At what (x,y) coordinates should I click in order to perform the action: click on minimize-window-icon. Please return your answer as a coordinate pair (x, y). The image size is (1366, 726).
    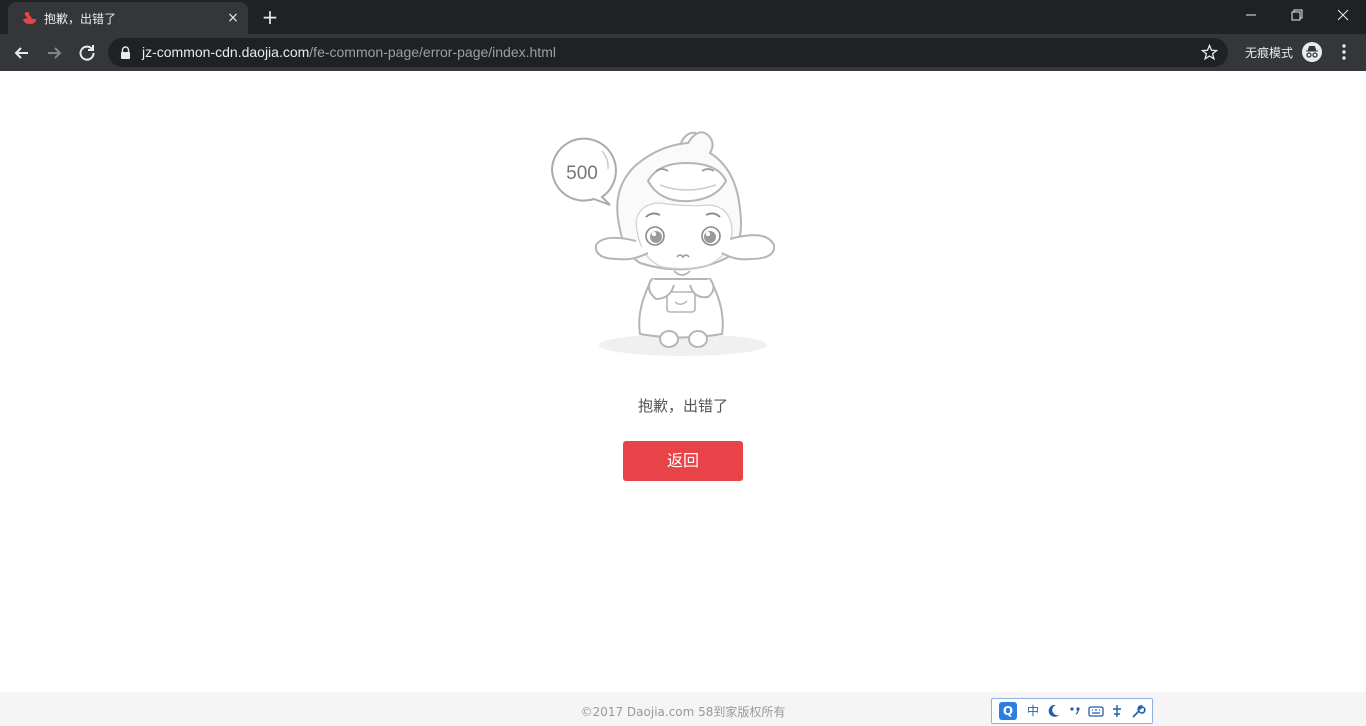
    Looking at the image, I should click on (1251, 15).